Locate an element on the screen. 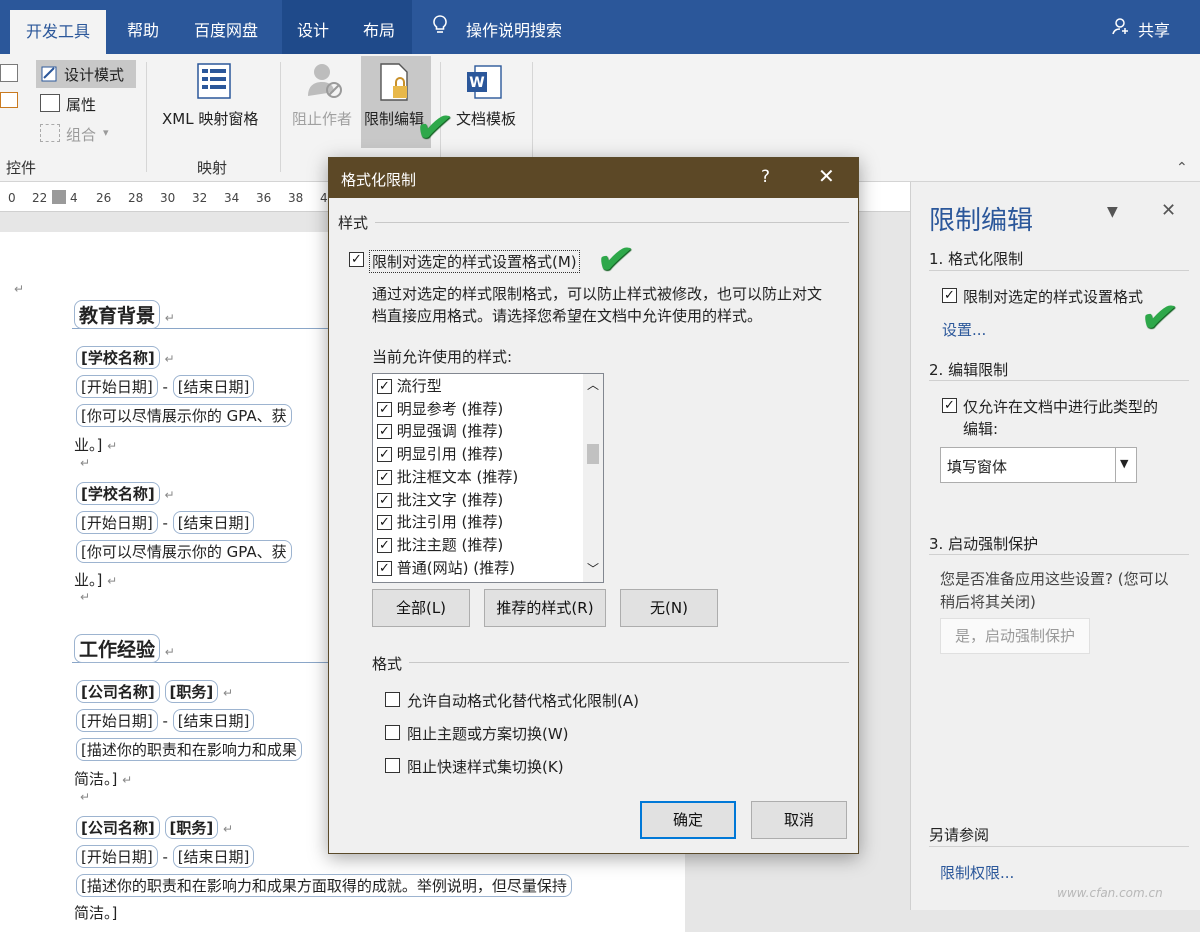 This screenshot has height=932, width=1200. education-heading: 教育背景 is located at coordinates (117, 314).